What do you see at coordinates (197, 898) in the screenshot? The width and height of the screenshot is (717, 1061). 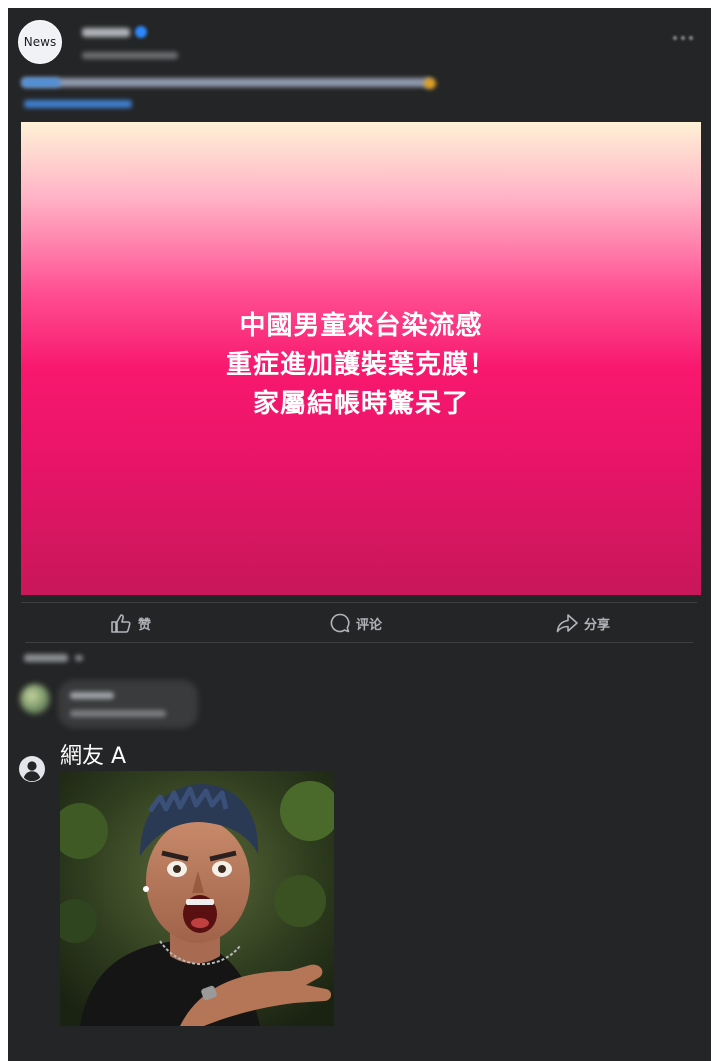 I see `meme-image` at bounding box center [197, 898].